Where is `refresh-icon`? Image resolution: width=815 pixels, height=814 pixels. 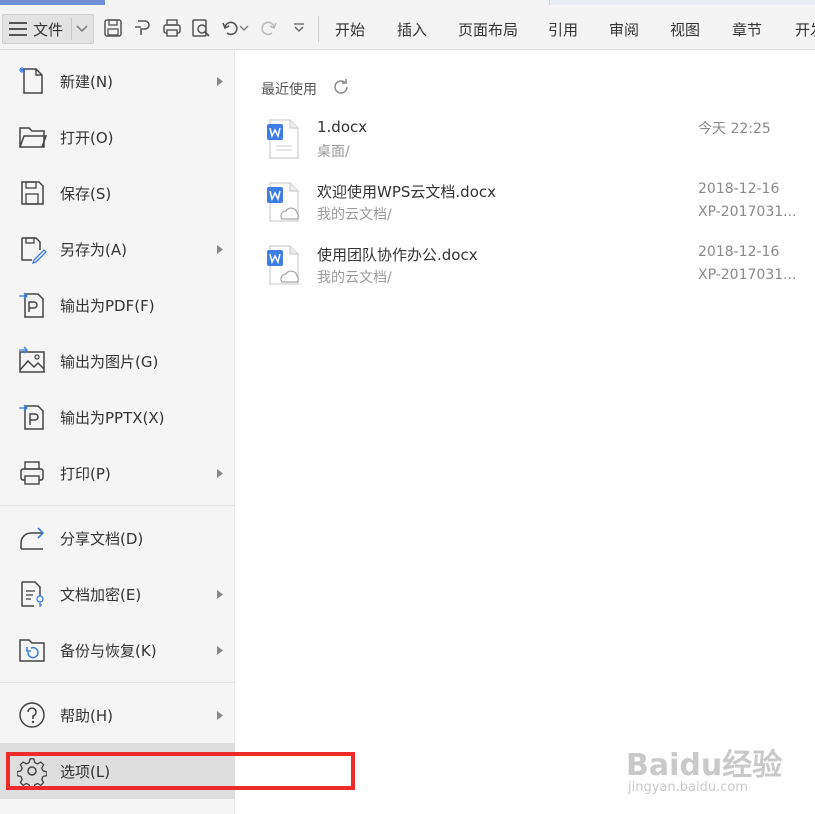 refresh-icon is located at coordinates (341, 87).